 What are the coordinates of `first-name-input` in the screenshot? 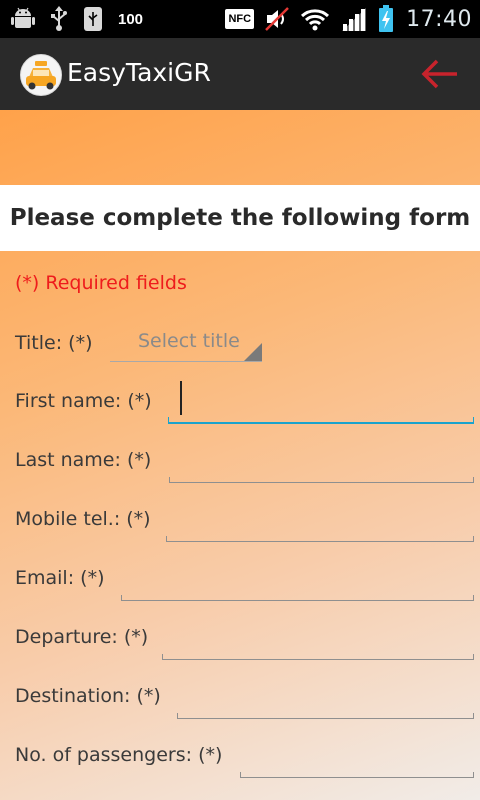 It's located at (321, 401).